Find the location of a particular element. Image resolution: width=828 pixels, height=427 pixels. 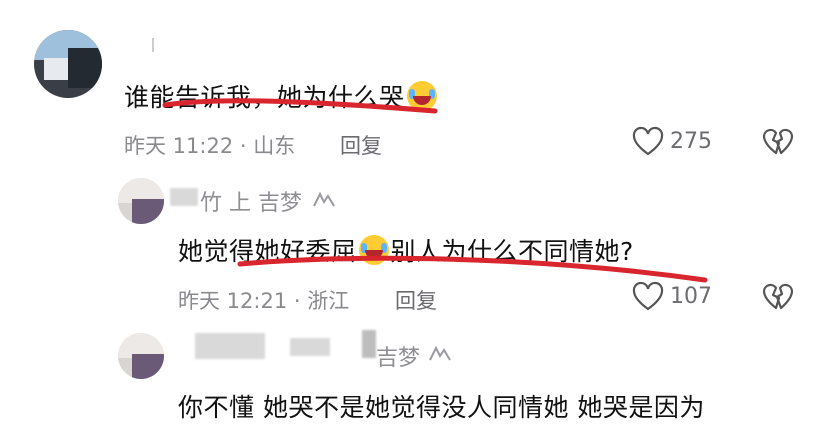

comment-text: 你不懂 她哭不是她觉得没人同情她 她哭是因为 is located at coordinates (441, 407).